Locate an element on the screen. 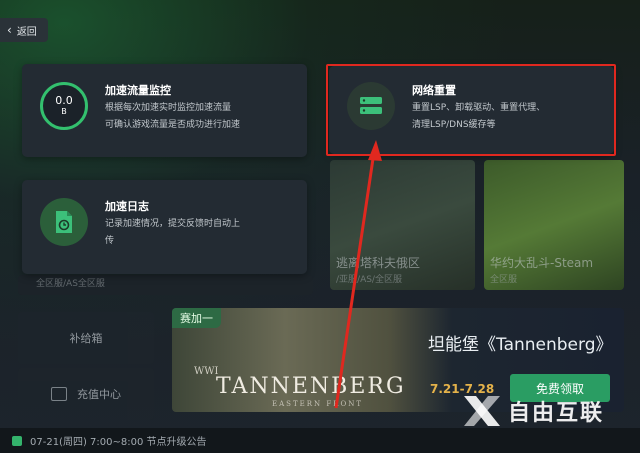 The height and width of the screenshot is (453, 640). watermark-text: 自由互联 is located at coordinates (556, 413).